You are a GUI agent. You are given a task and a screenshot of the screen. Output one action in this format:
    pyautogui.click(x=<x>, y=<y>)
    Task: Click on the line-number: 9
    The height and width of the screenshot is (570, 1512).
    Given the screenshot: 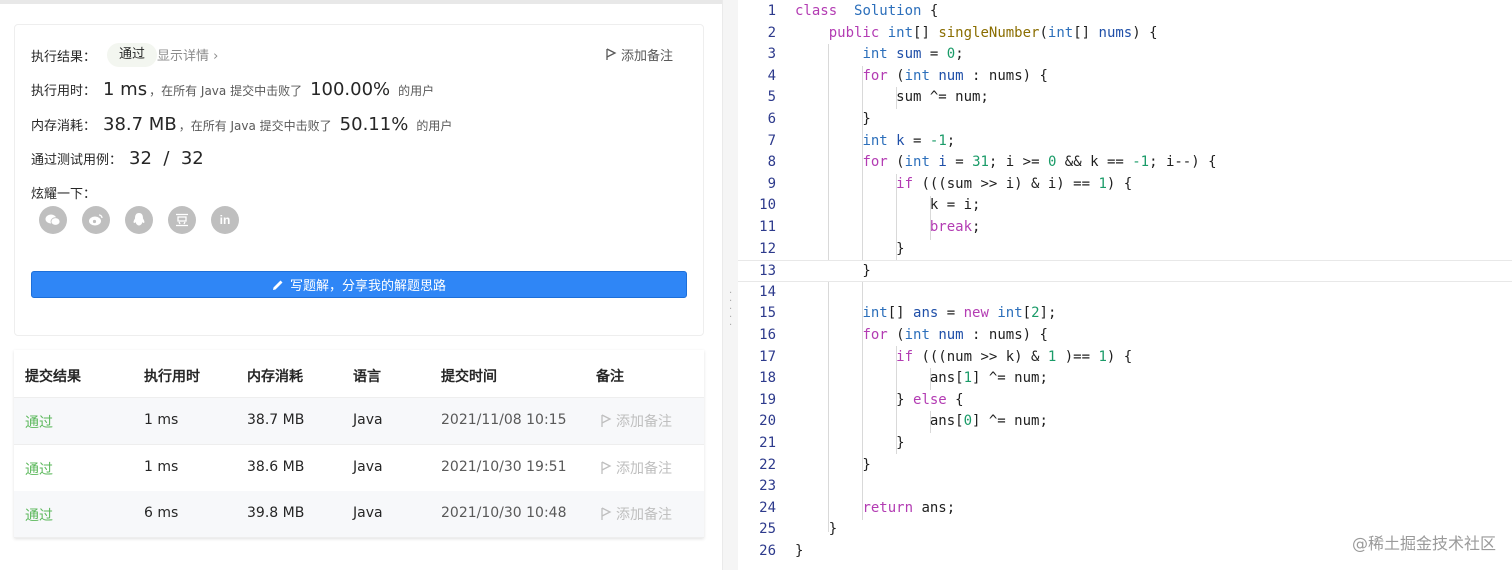 What is the action you would take?
    pyautogui.click(x=771, y=183)
    